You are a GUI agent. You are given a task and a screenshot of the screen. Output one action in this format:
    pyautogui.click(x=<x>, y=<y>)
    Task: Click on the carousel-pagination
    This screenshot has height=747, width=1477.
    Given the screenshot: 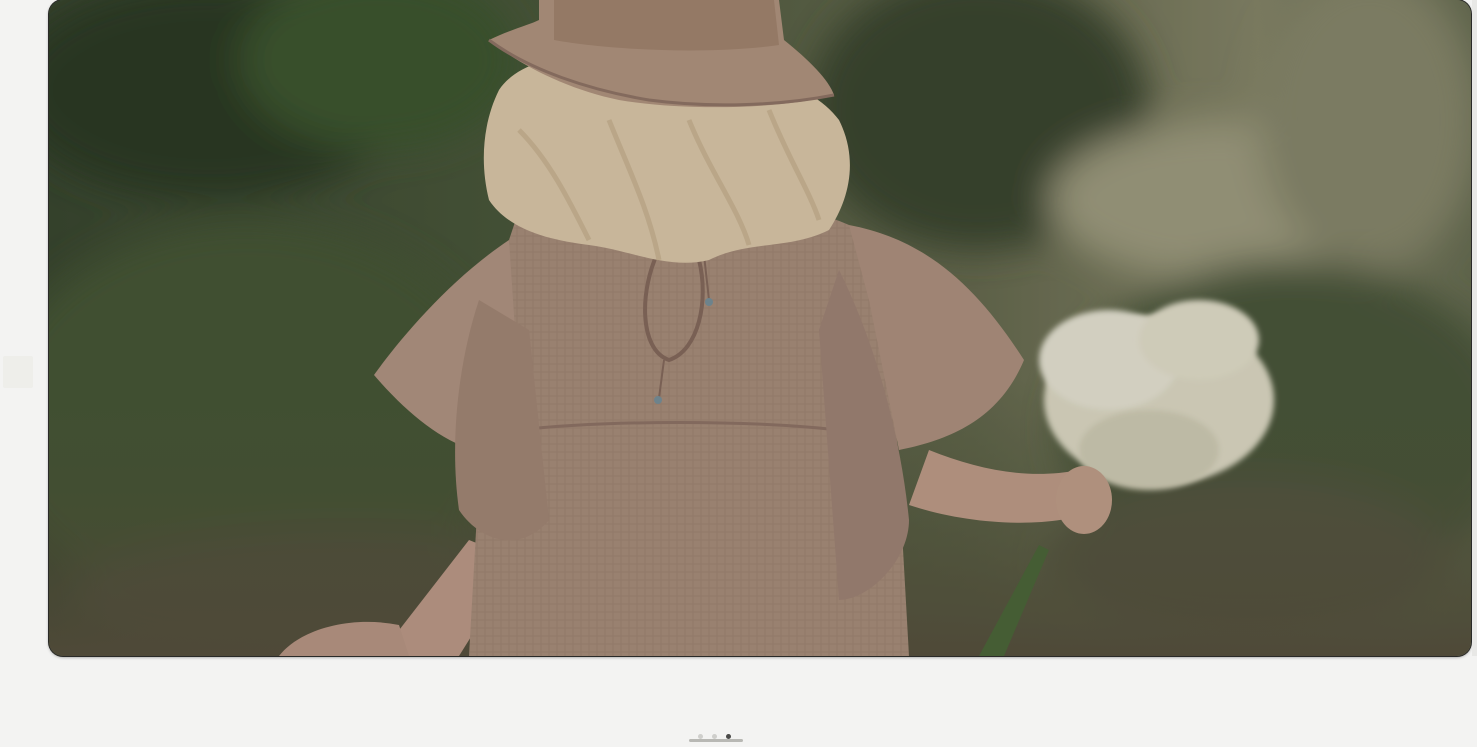 What is the action you would take?
    pyautogui.click(x=716, y=737)
    